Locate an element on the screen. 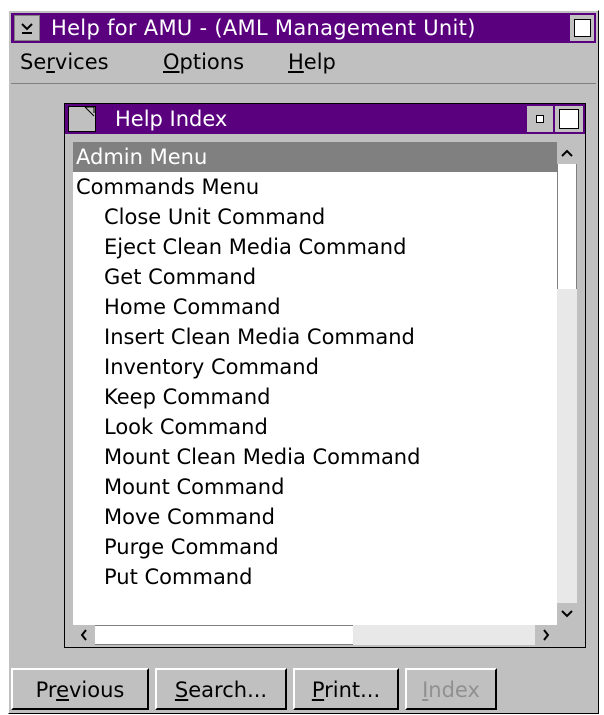 Image resolution: width=604 pixels, height=715 pixels. maximize-button is located at coordinates (582, 28).